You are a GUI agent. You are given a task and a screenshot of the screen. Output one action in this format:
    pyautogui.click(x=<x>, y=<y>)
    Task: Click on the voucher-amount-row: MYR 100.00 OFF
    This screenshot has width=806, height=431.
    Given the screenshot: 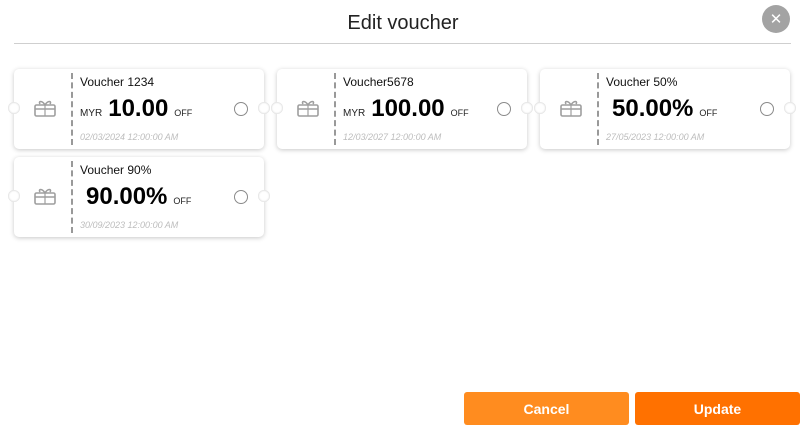 What is the action you would take?
    pyautogui.click(x=406, y=110)
    